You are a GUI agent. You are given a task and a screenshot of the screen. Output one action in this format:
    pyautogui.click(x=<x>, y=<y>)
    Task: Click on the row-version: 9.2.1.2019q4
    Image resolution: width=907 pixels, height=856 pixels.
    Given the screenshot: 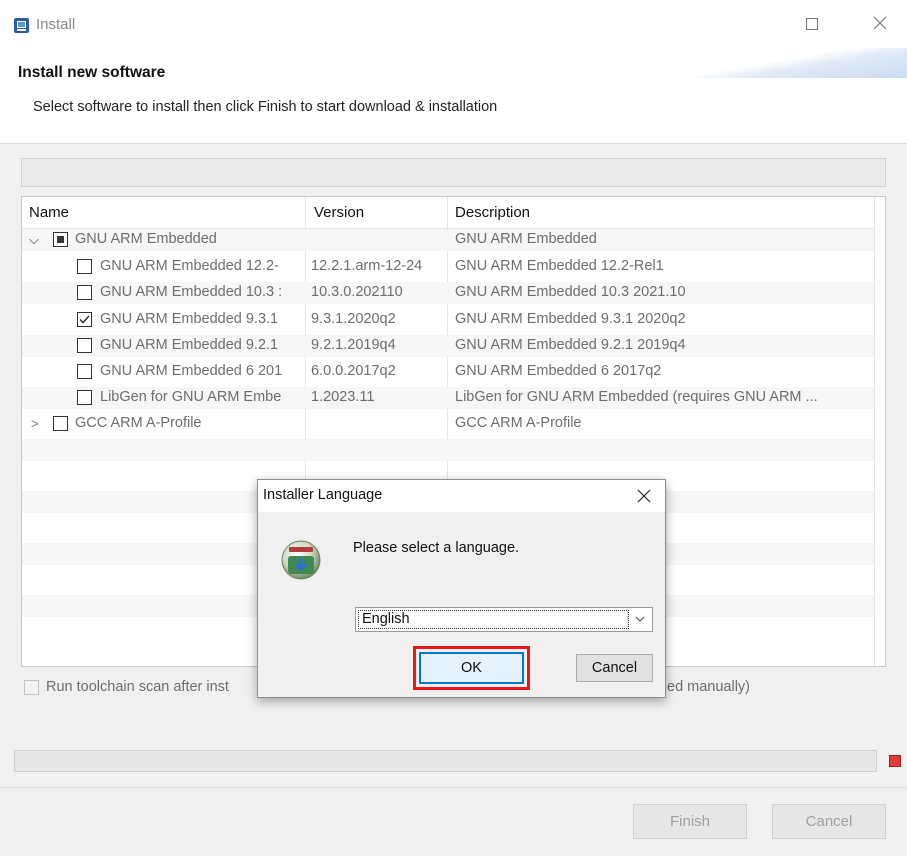 What is the action you would take?
    pyautogui.click(x=353, y=345)
    